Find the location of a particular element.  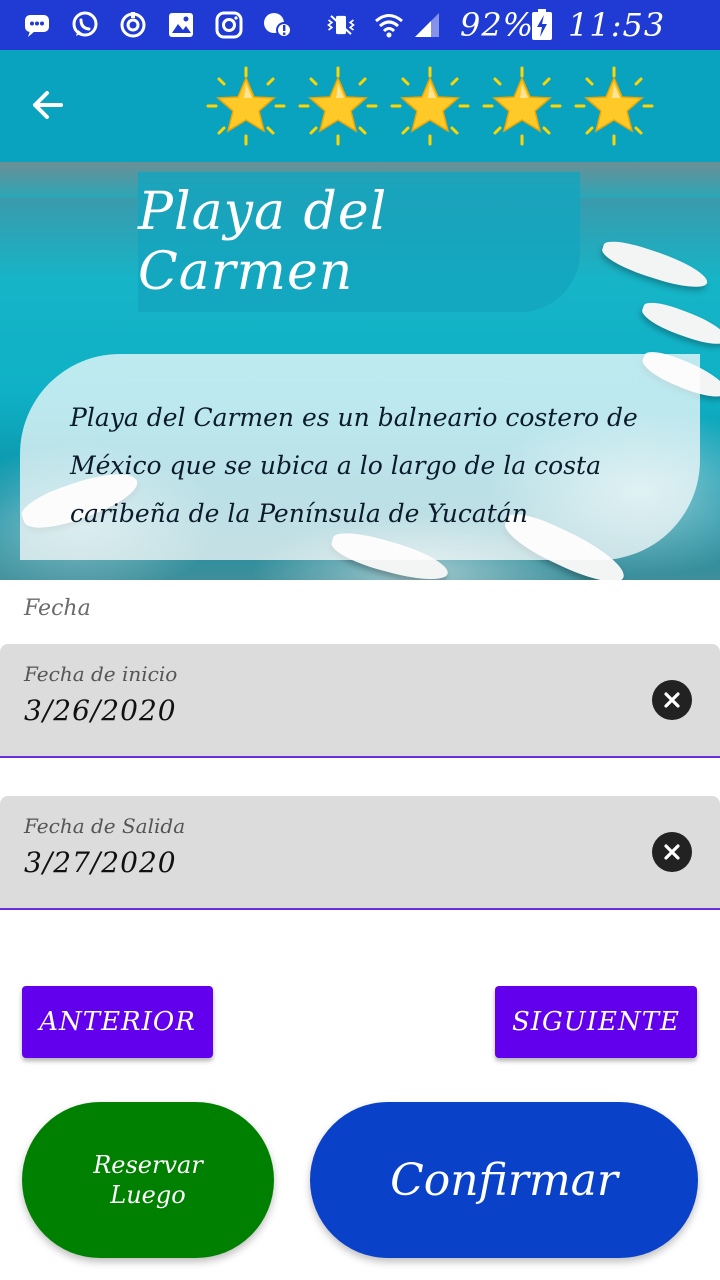

clear-end-date-button is located at coordinates (672, 852).